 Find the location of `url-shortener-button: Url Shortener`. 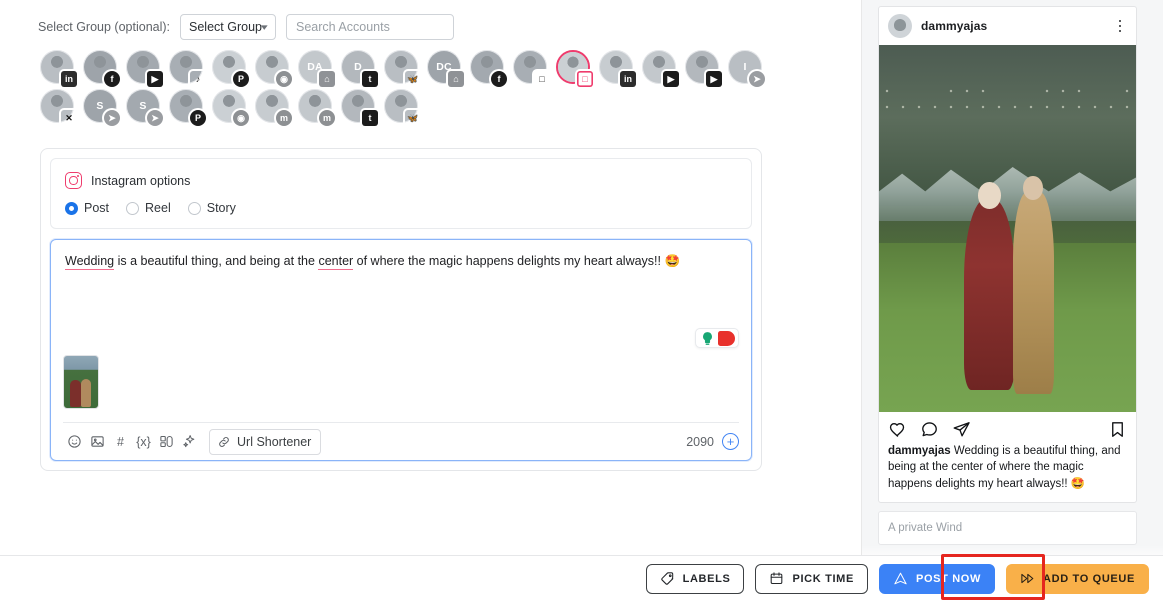

url-shortener-button: Url Shortener is located at coordinates (265, 441).